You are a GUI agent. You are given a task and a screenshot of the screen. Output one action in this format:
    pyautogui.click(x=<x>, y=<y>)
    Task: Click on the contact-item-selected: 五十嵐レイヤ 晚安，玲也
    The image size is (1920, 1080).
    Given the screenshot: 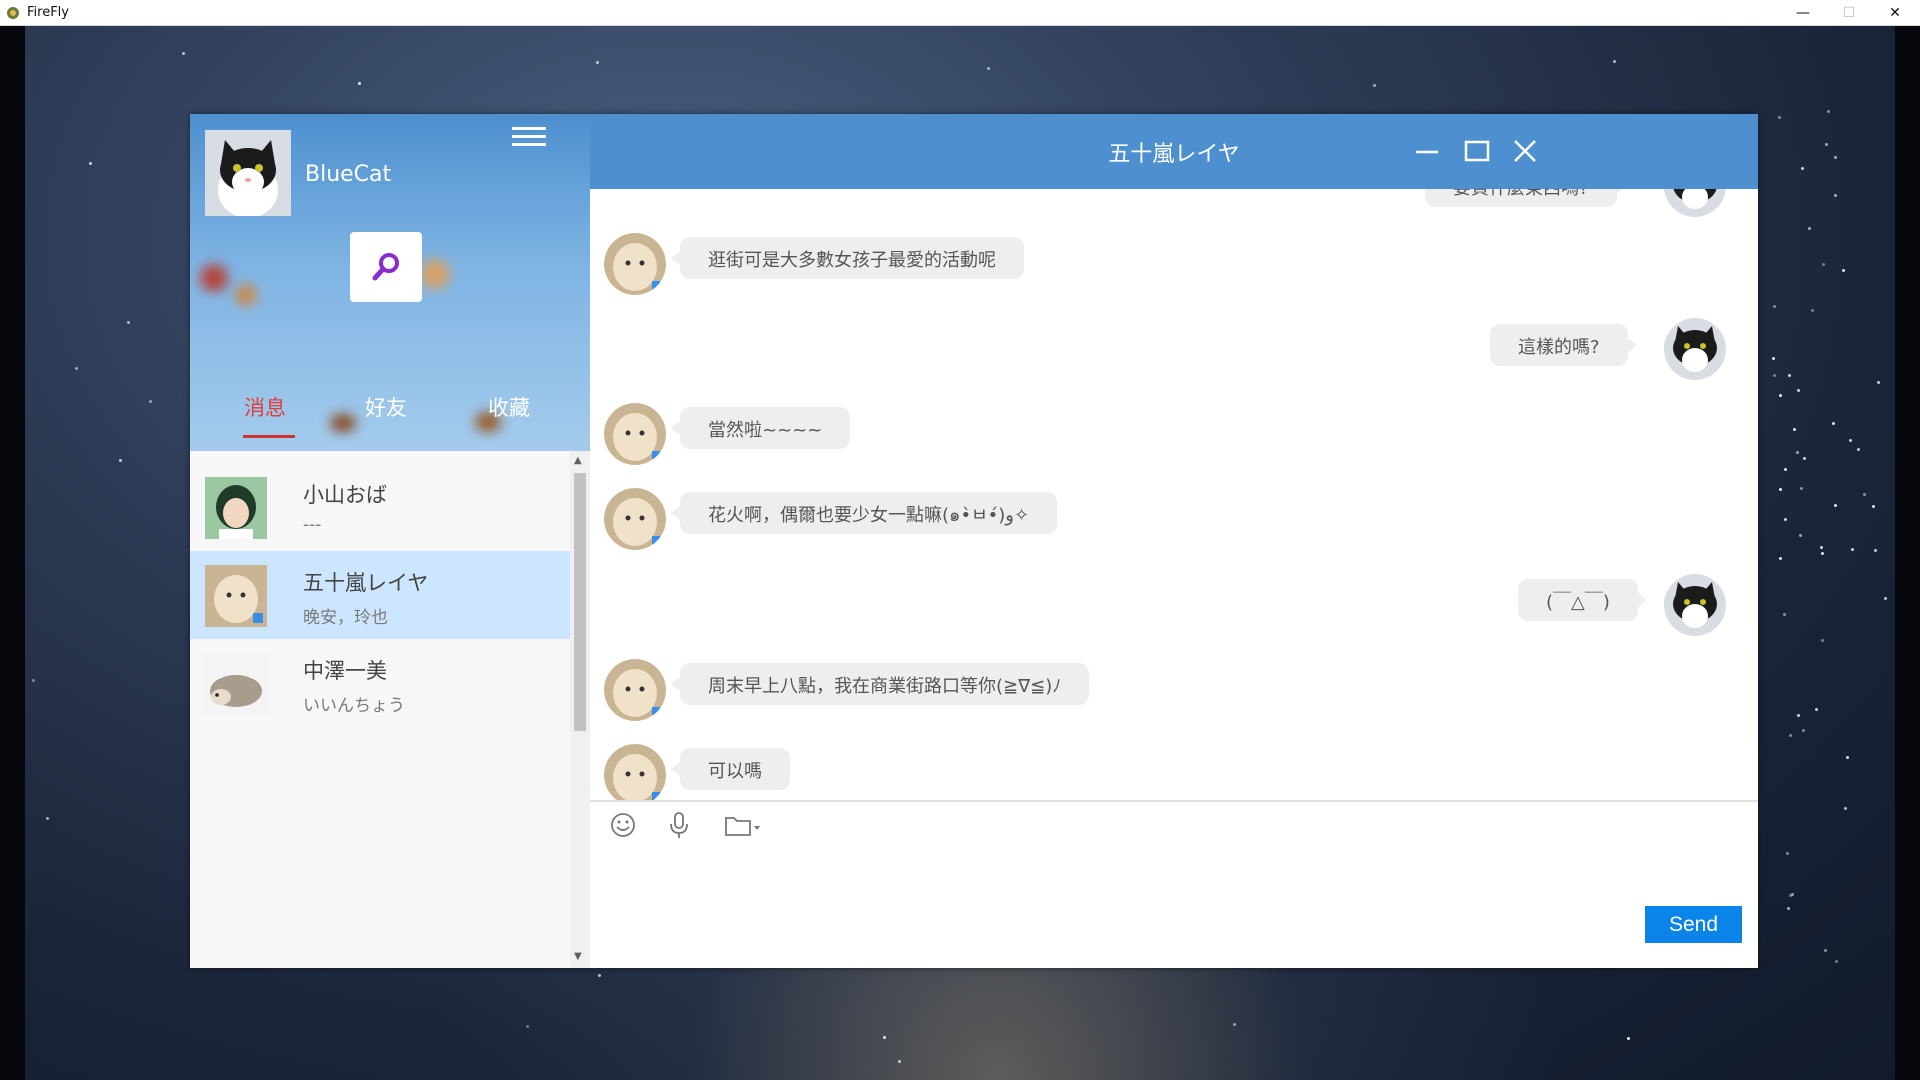 What is the action you would take?
    pyautogui.click(x=380, y=595)
    